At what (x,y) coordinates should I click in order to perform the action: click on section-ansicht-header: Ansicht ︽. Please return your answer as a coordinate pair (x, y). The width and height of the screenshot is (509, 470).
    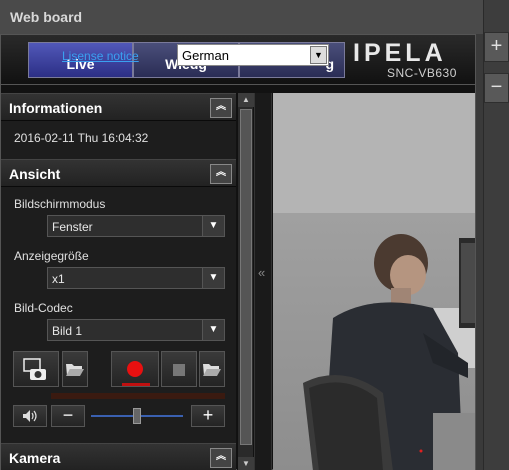
    Looking at the image, I should click on (118, 173).